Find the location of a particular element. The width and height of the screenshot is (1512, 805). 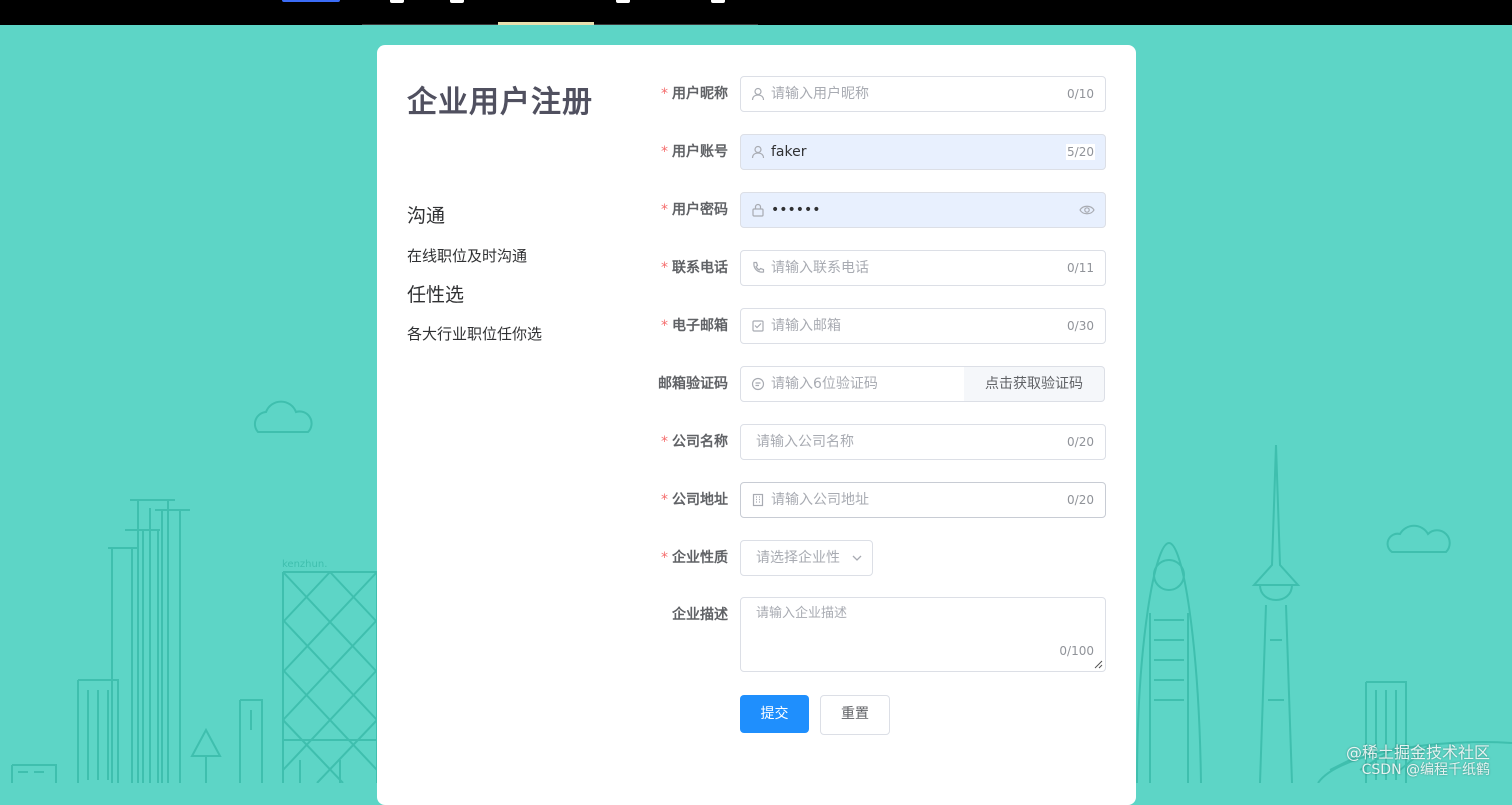

form-row-email-code: 邮箱验证码 请输入6位验证码 点击获取验证码 is located at coordinates (860, 384).